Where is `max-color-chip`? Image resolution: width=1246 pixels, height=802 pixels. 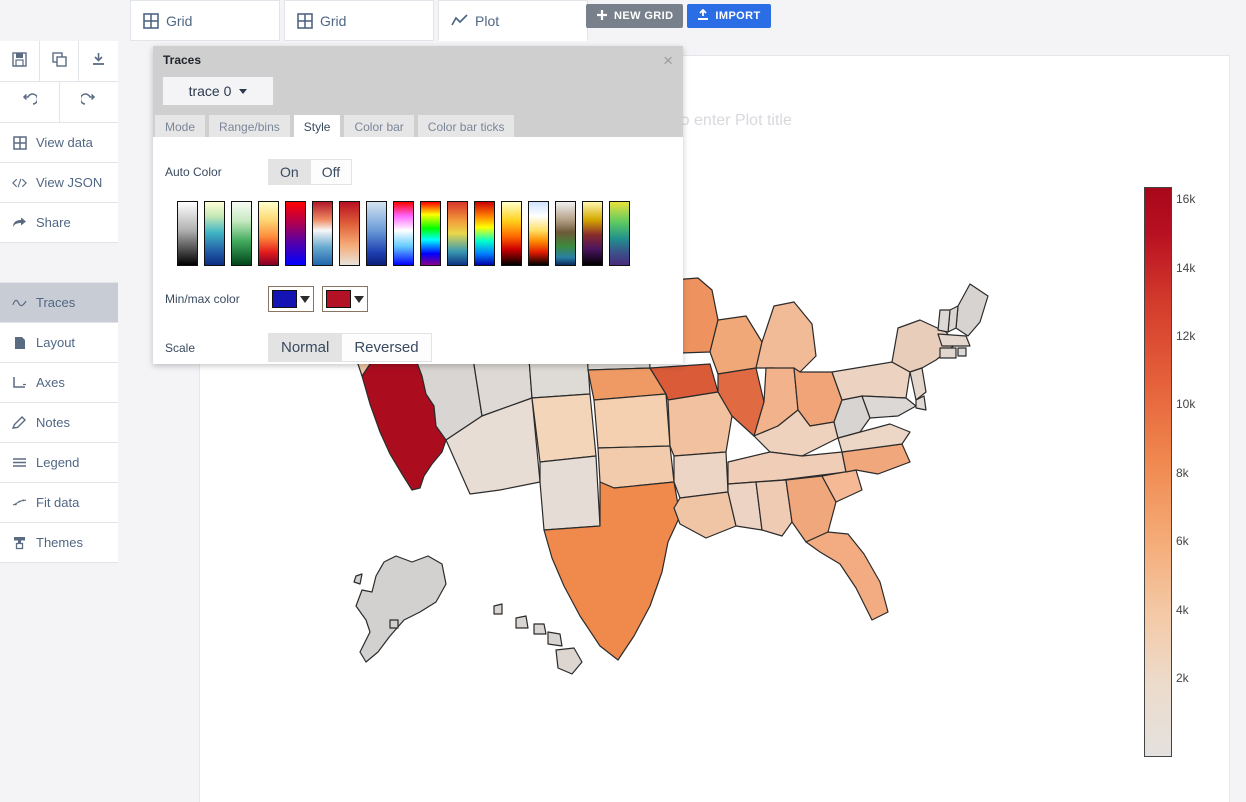 max-color-chip is located at coordinates (338, 299).